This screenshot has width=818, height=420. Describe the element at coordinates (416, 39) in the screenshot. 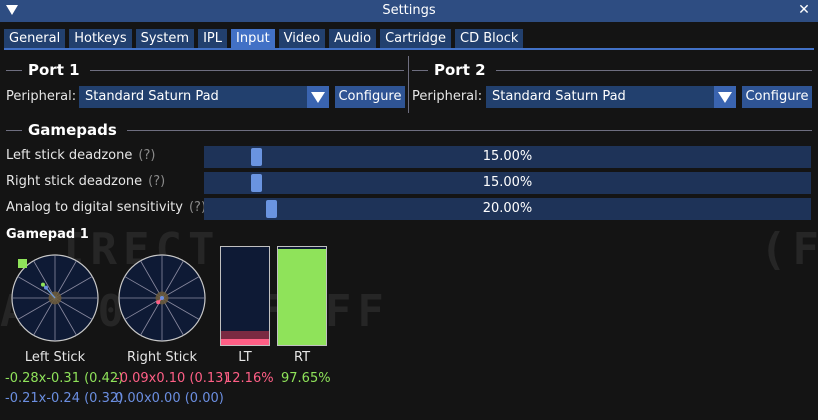

I see `tab-cartridge: Cartridge` at that location.